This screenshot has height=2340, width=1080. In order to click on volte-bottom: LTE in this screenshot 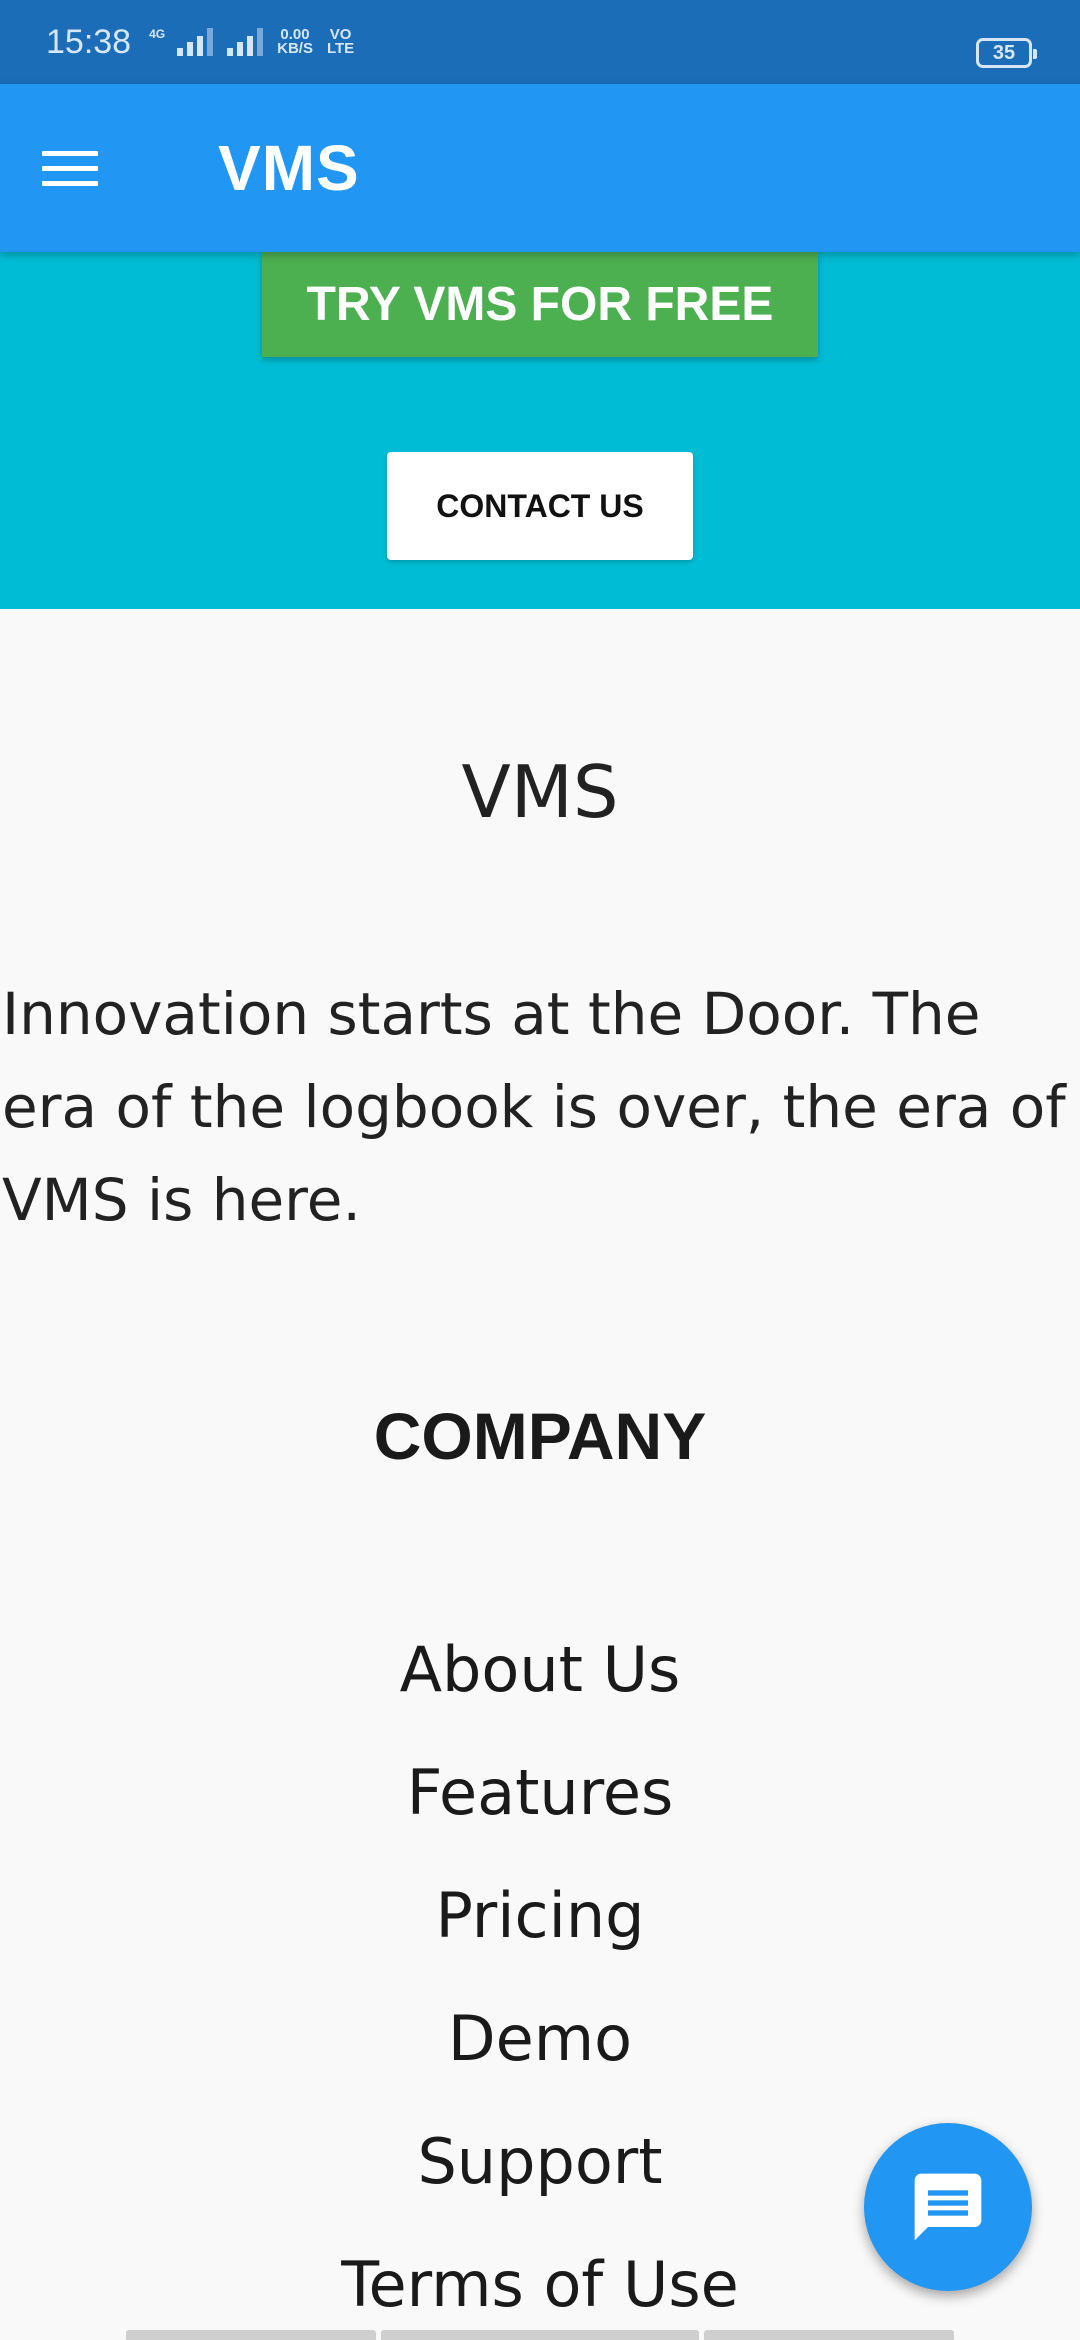, I will do `click(340, 48)`.